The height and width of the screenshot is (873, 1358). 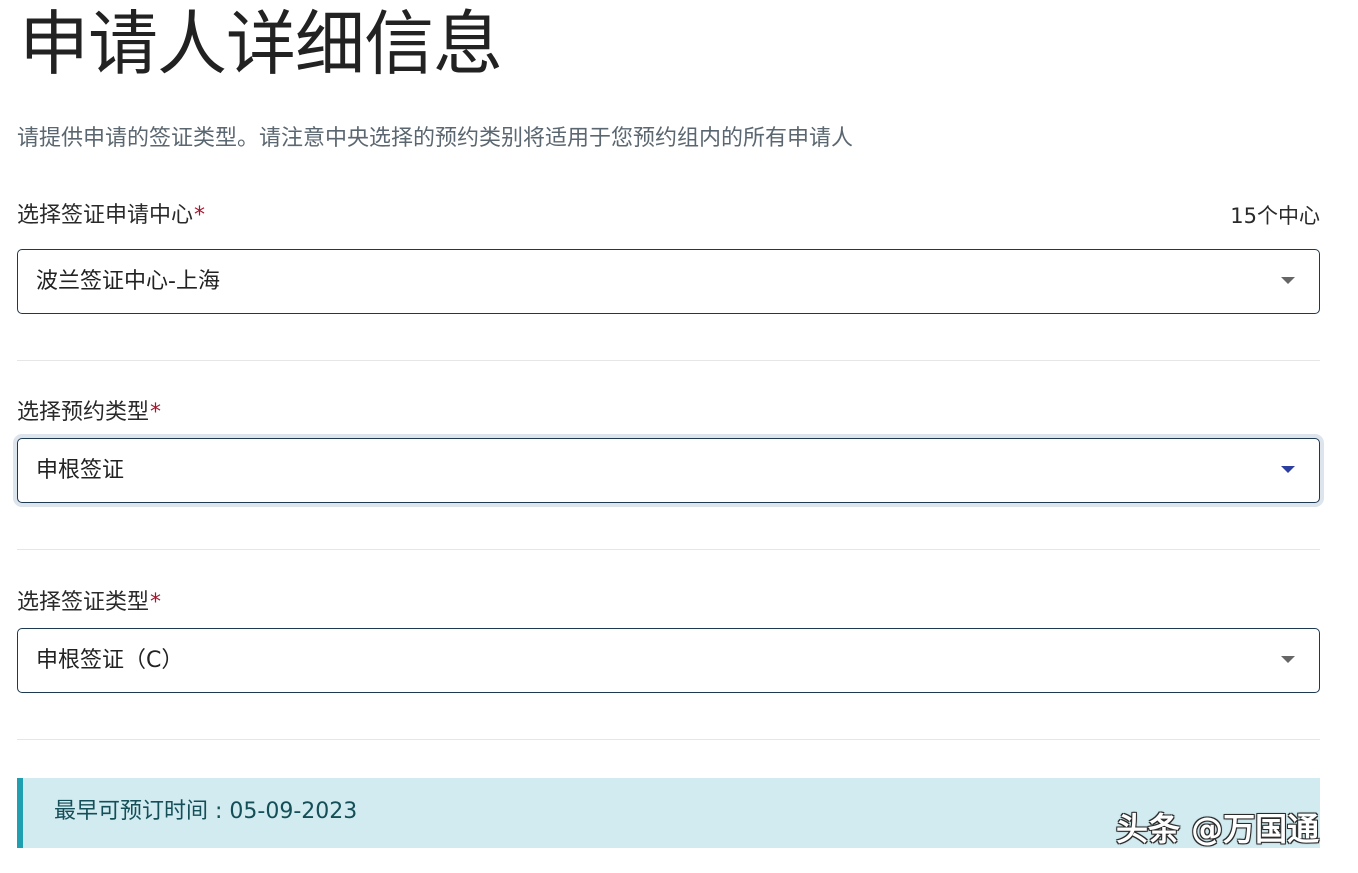 What do you see at coordinates (80, 470) in the screenshot?
I see `category-select-value: 申根签证` at bounding box center [80, 470].